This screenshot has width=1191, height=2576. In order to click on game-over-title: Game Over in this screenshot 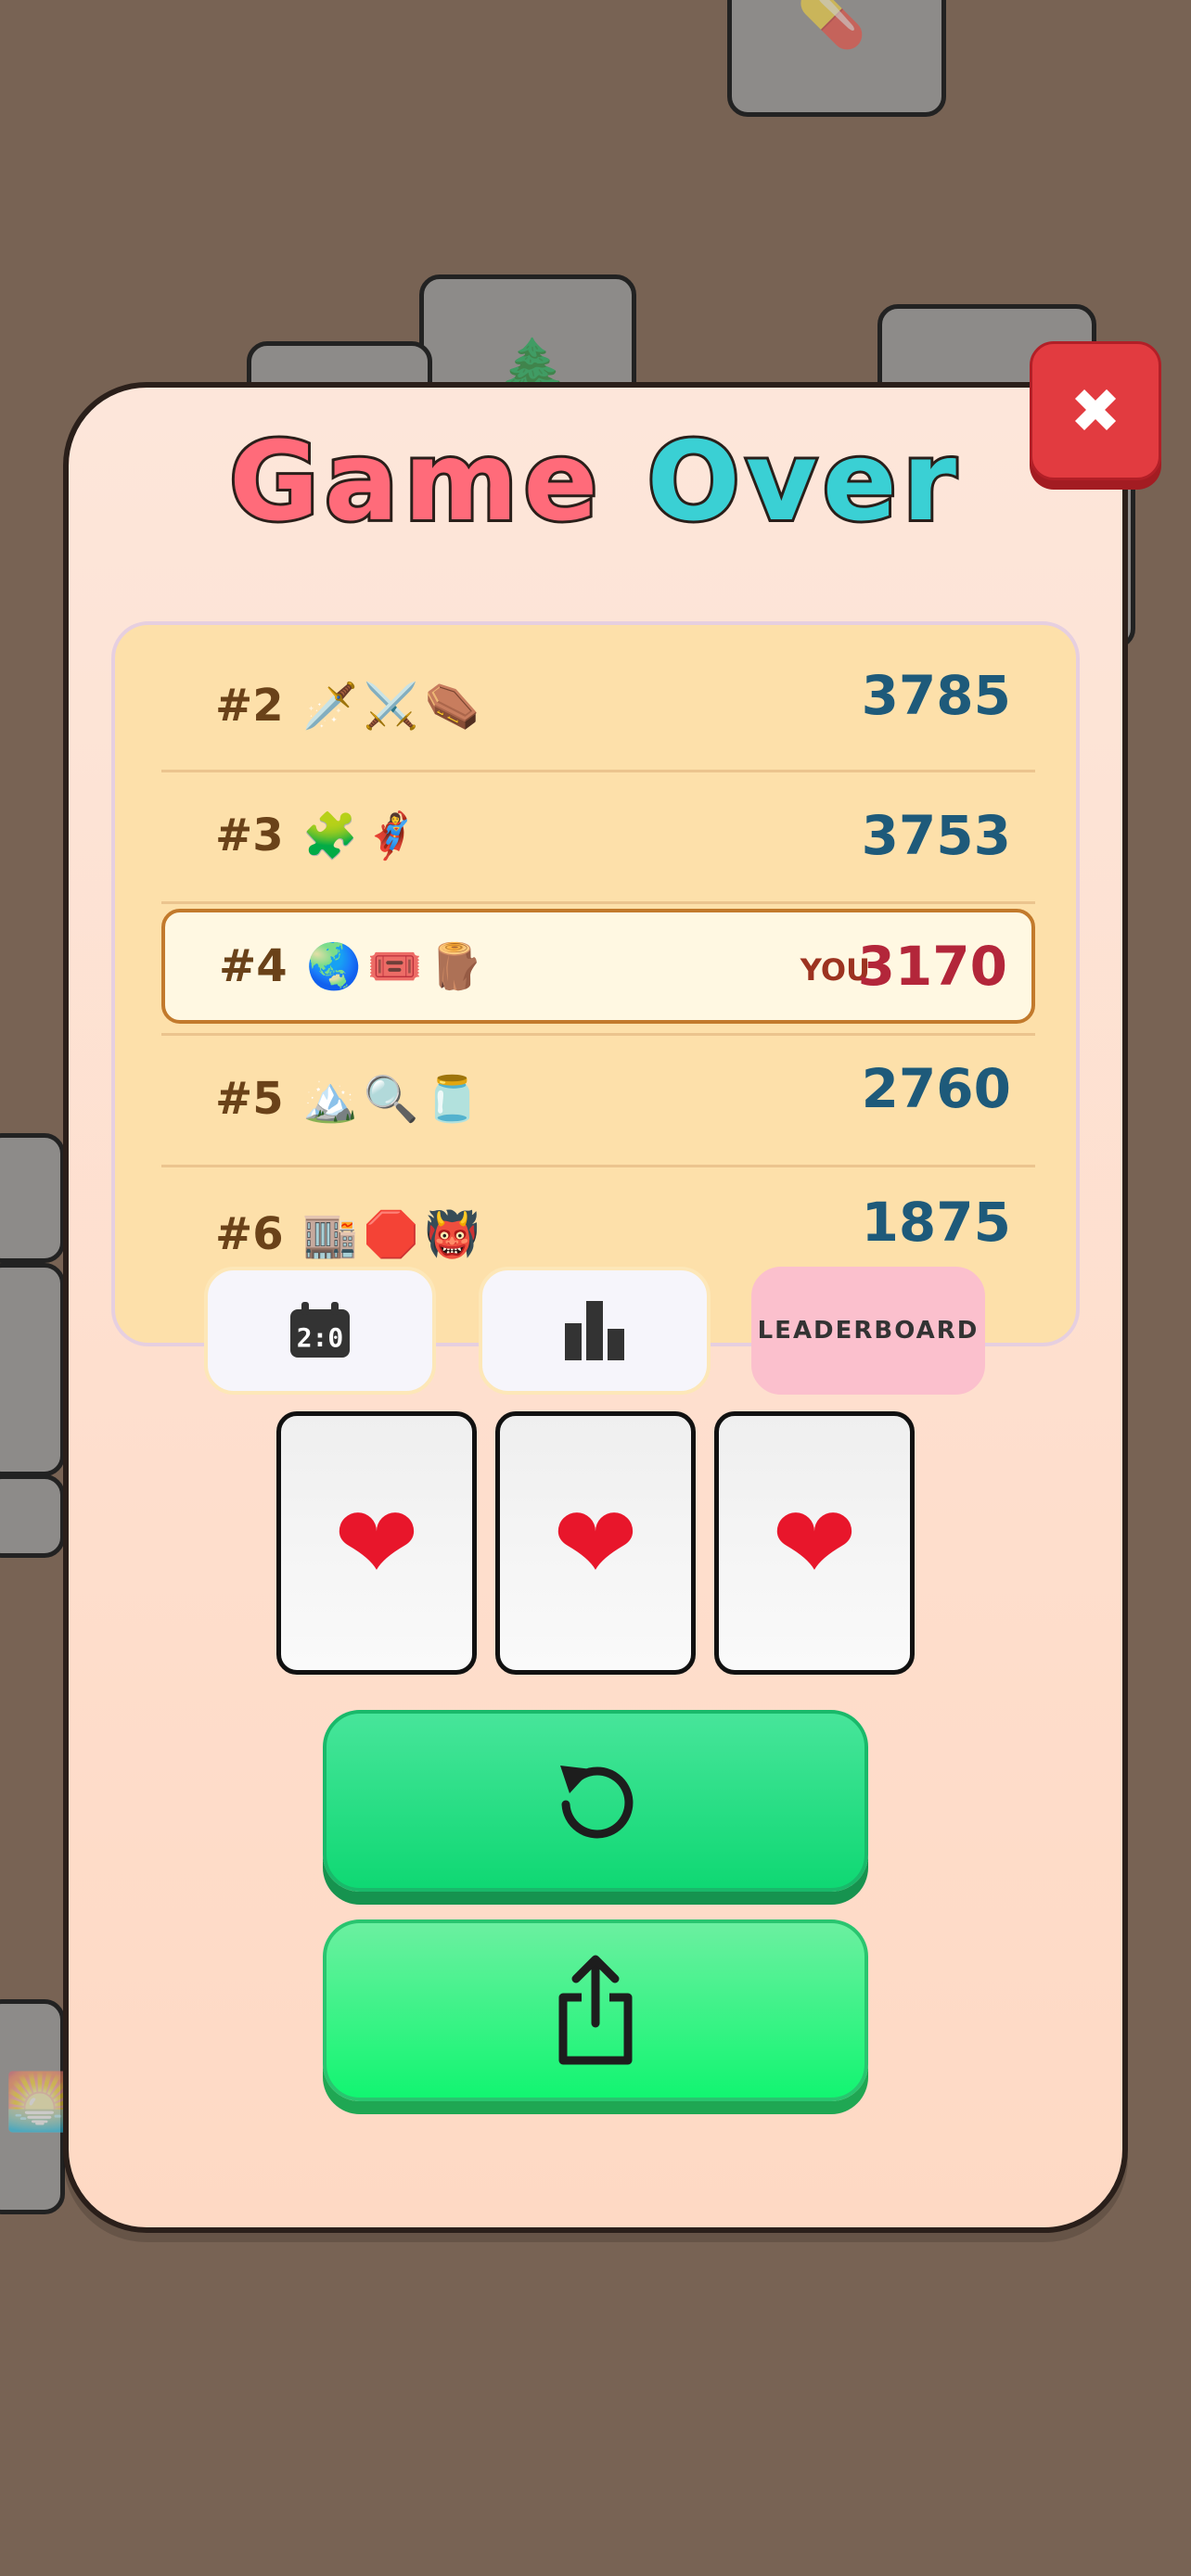, I will do `click(595, 481)`.